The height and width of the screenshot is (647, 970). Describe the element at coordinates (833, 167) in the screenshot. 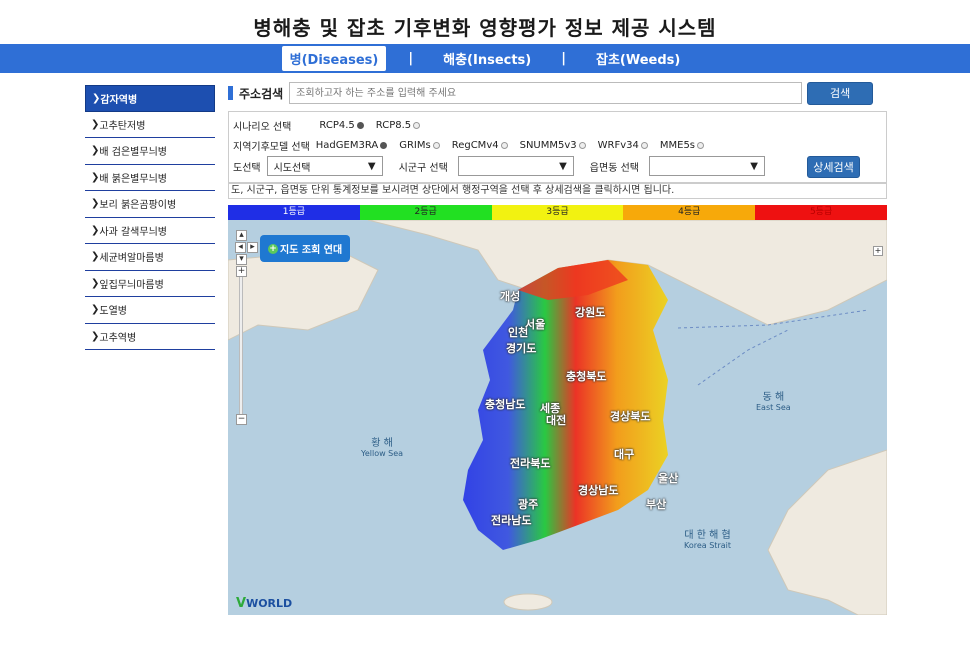

I see `detail-search-button: 상세검색` at that location.